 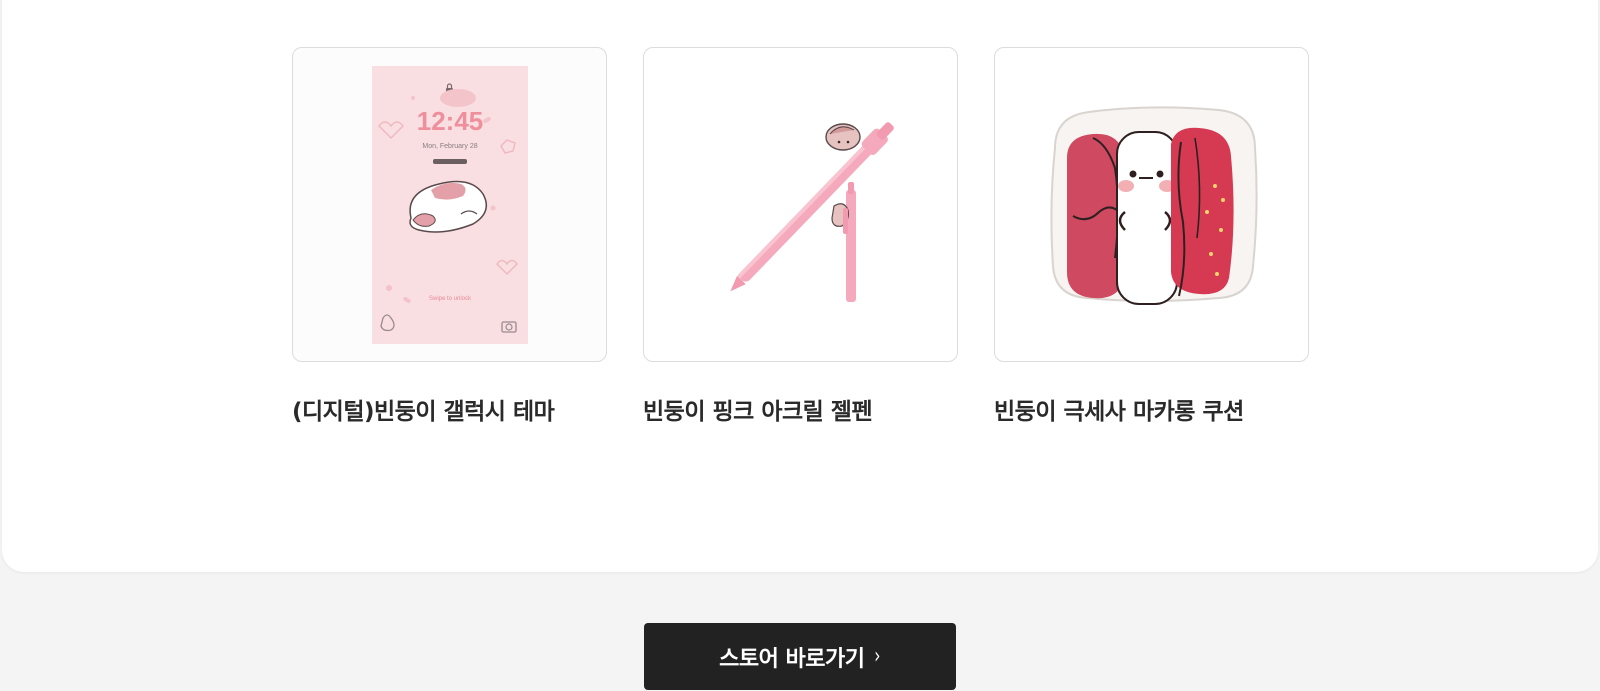 I want to click on phone-lockscreen-image: 12:45 Mon, February 28 Swipe to unlock, so click(x=450, y=205).